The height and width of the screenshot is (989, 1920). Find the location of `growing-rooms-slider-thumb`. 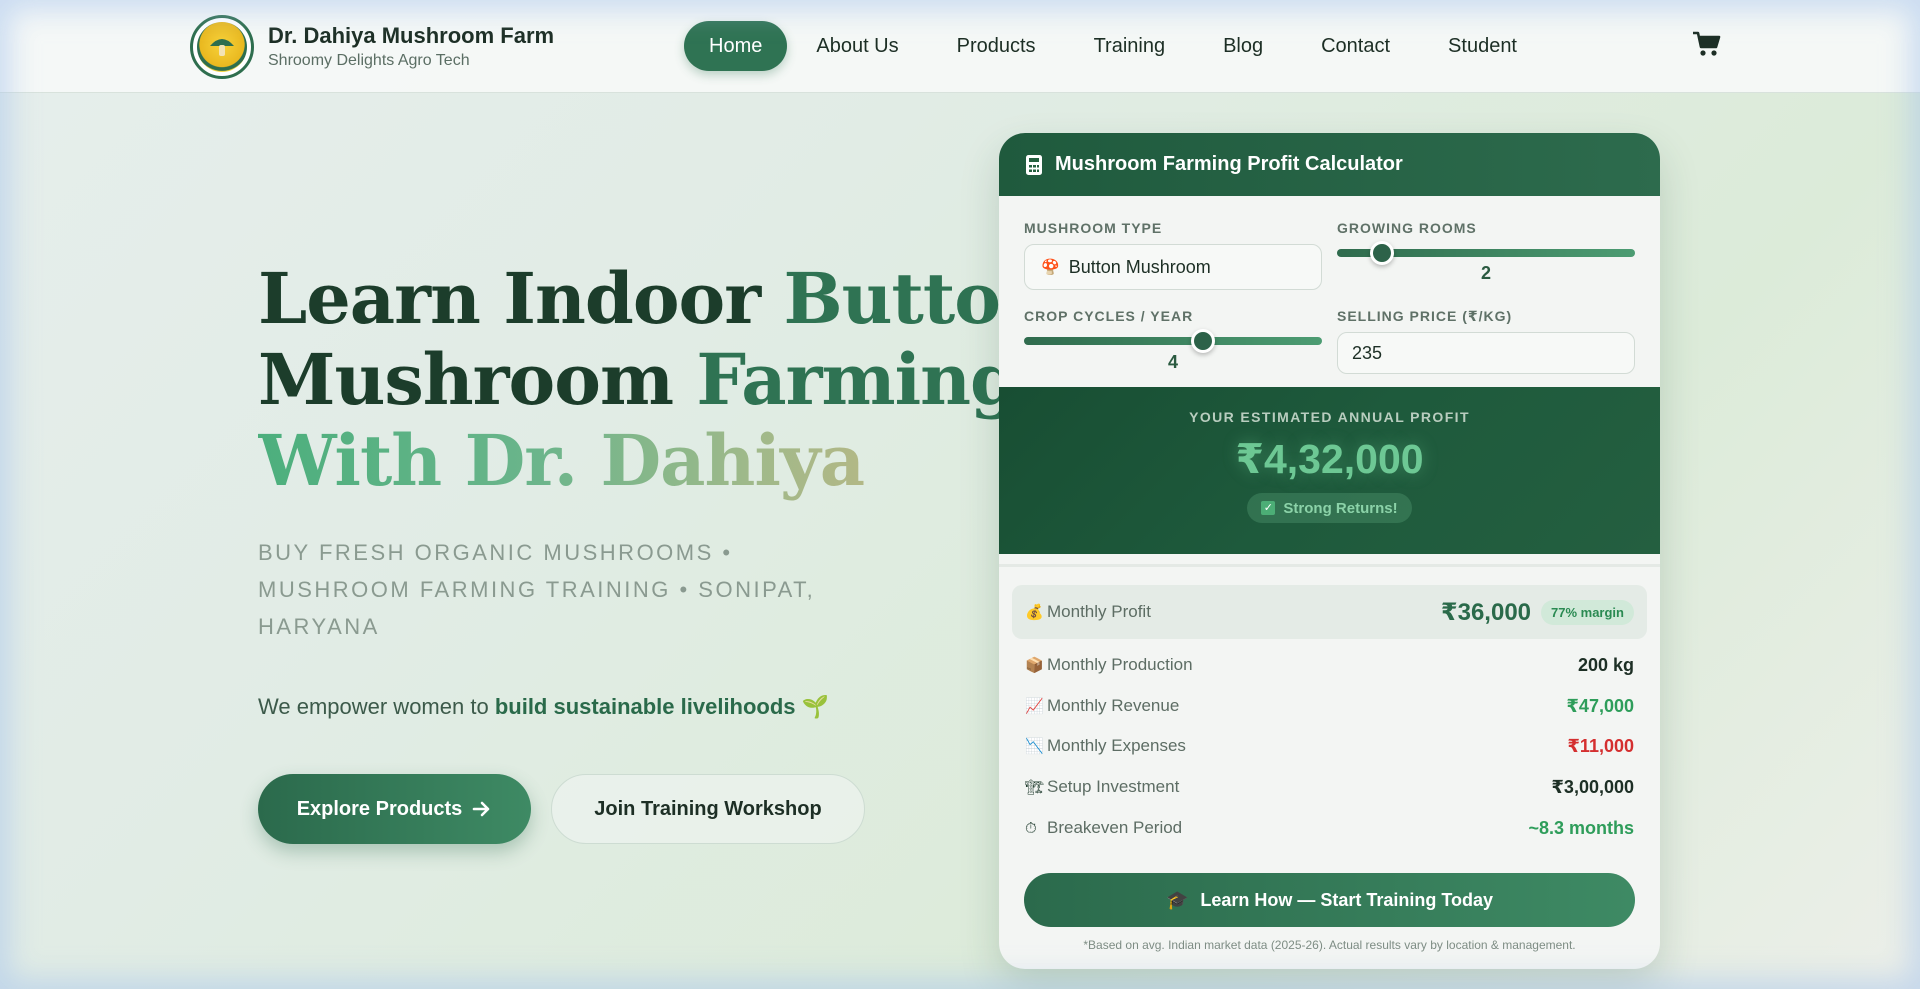

growing-rooms-slider-thumb is located at coordinates (1381, 253).